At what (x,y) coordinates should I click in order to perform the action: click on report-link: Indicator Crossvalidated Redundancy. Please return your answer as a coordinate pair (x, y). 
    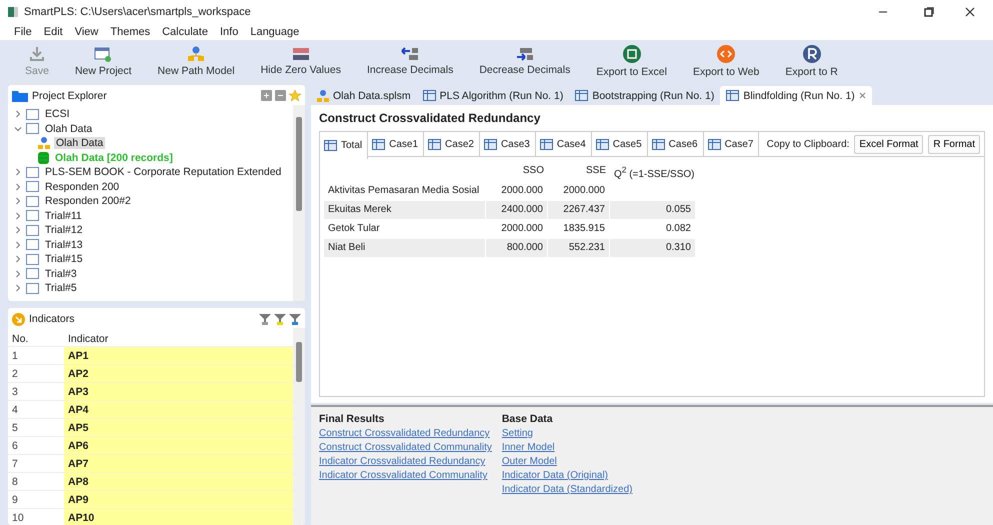
    Looking at the image, I should click on (405, 461).